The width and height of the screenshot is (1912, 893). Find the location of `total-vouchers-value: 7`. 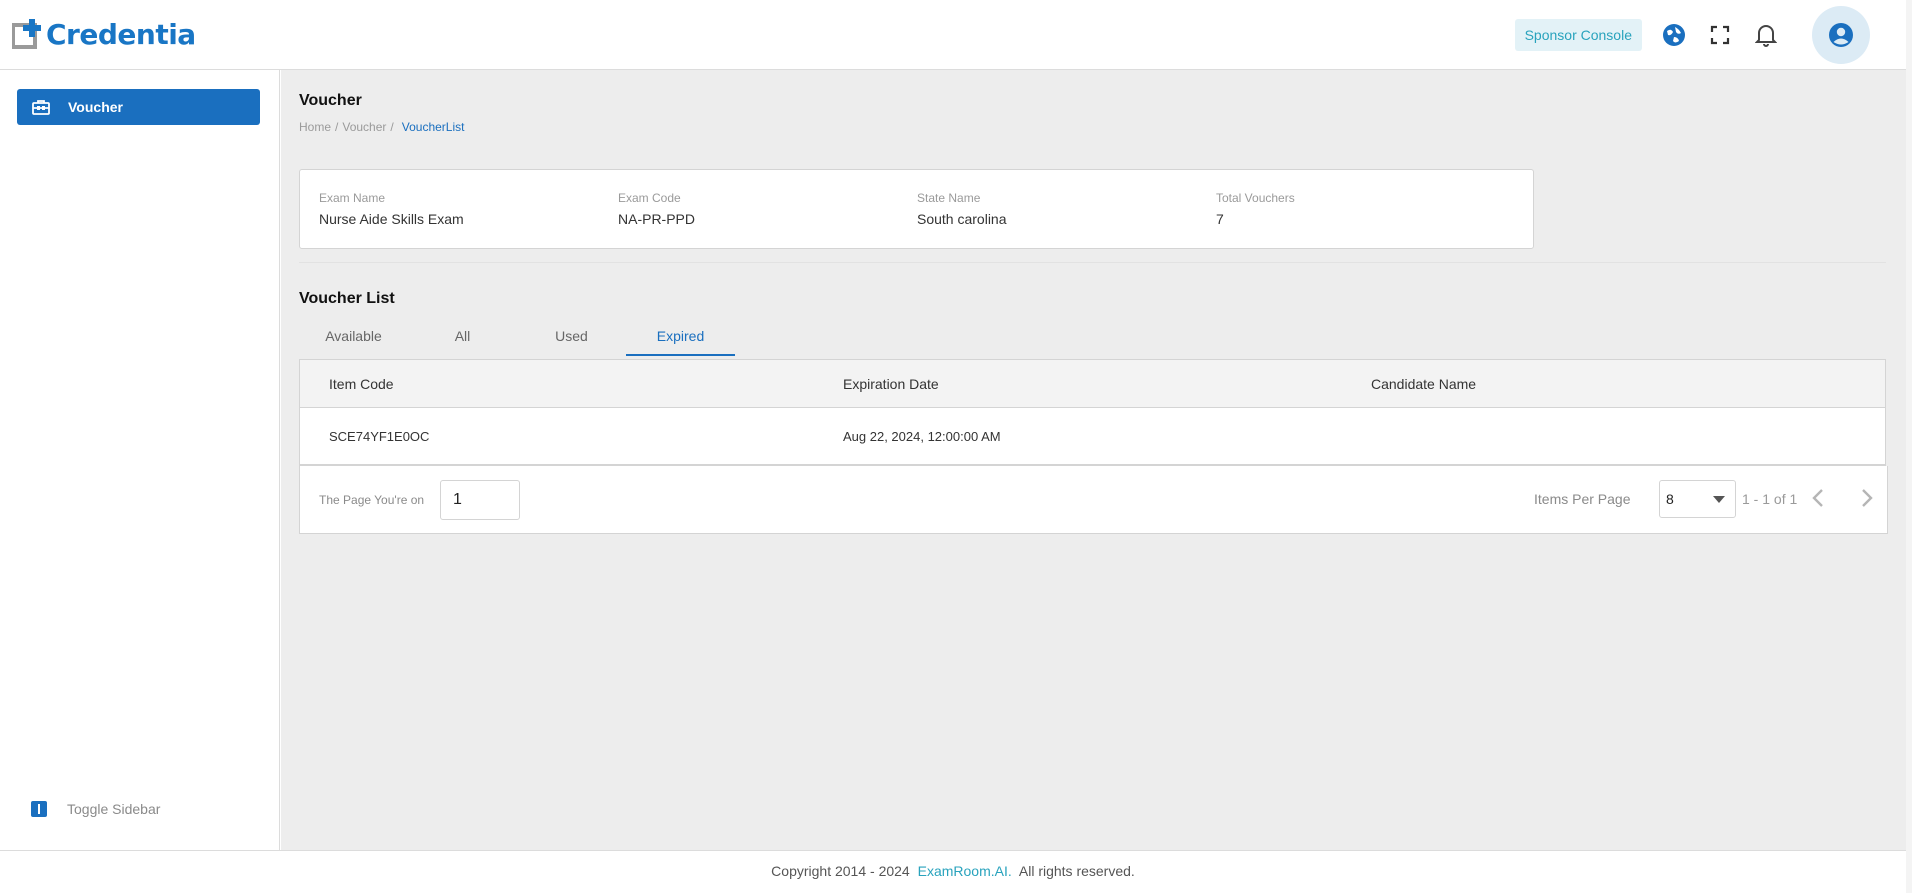

total-vouchers-value: 7 is located at coordinates (1220, 219).